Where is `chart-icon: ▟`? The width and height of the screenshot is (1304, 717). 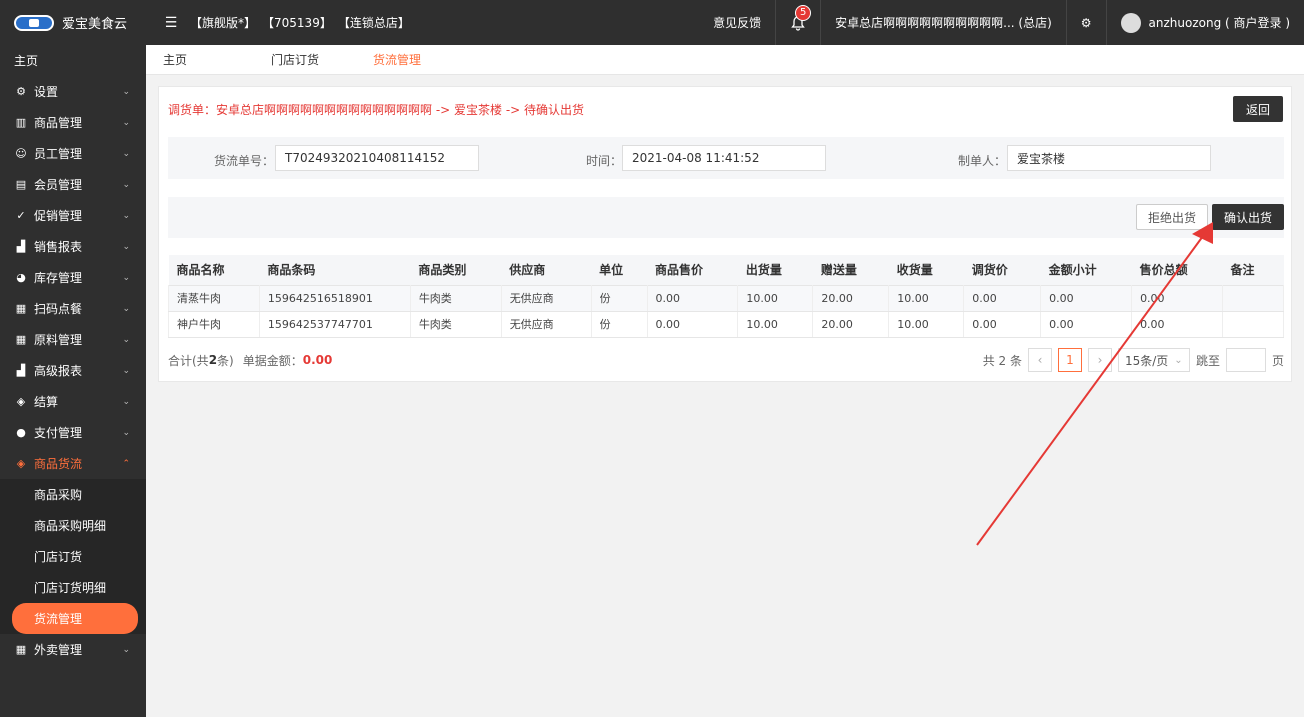
chart-icon: ▟ is located at coordinates (21, 246).